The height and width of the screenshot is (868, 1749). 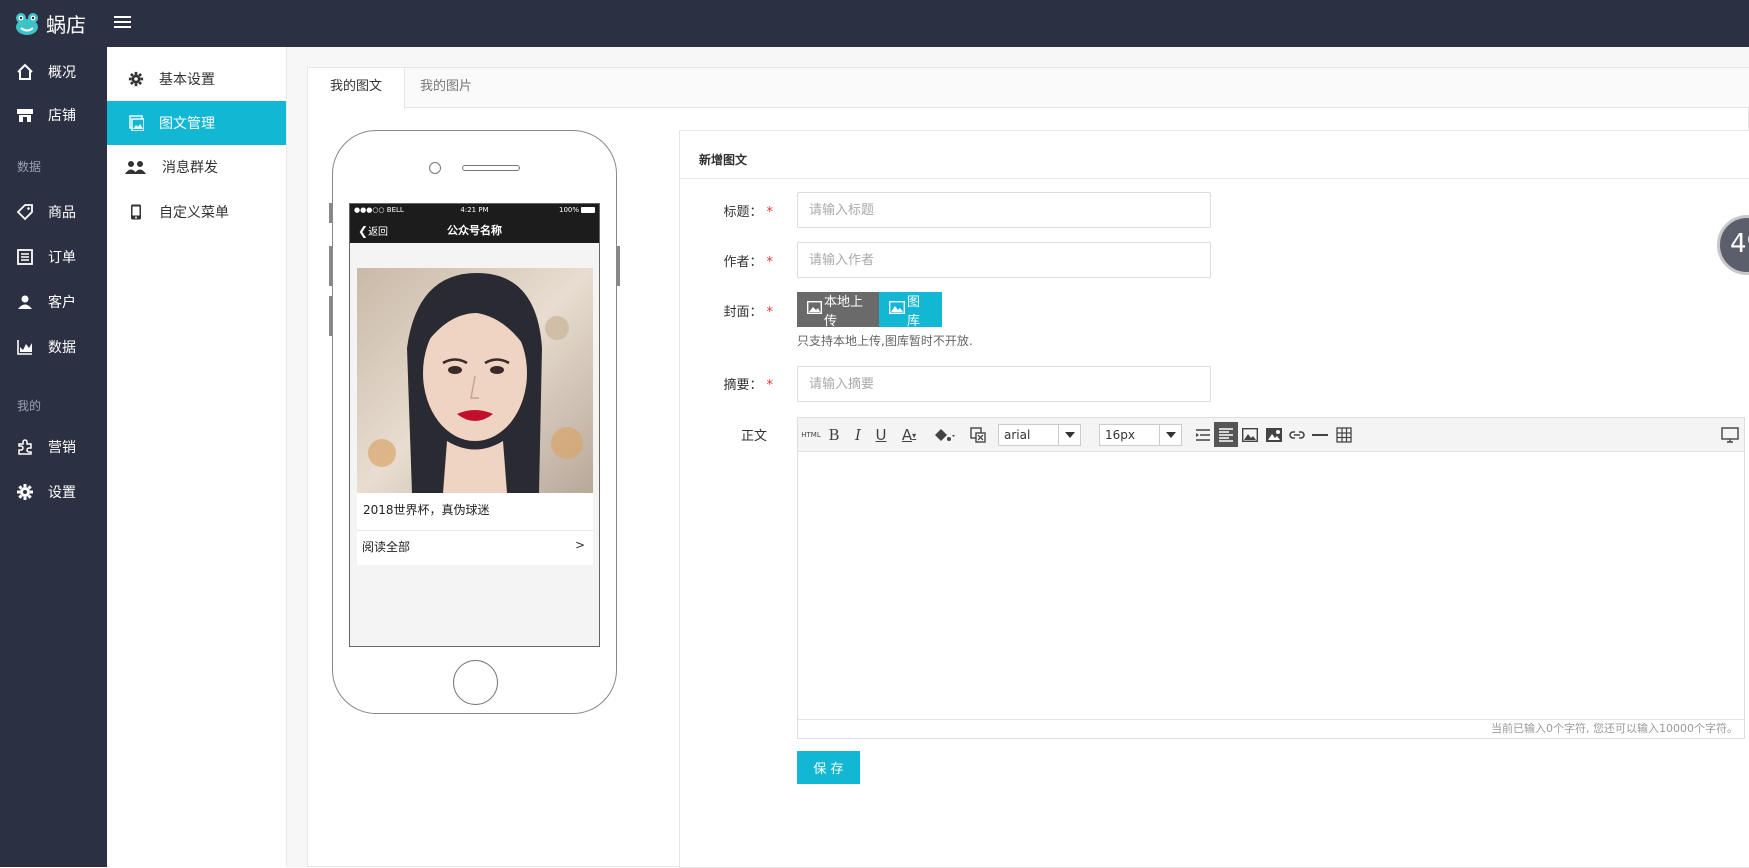 I want to click on font-family-select: arial, so click(x=1039, y=435).